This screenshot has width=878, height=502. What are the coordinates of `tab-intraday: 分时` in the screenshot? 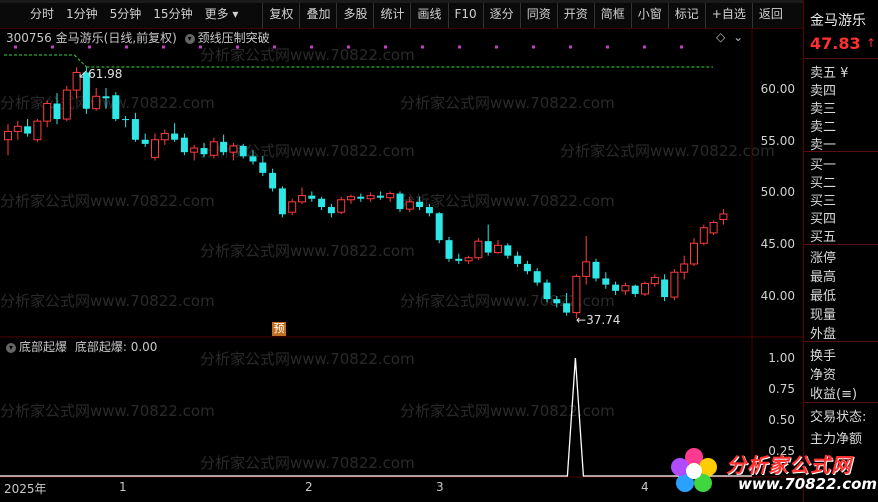 It's located at (42, 14).